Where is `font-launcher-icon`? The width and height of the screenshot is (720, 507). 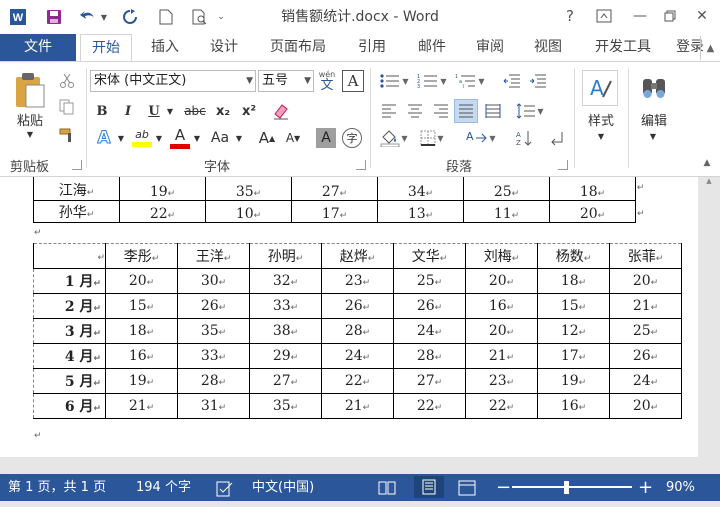 font-launcher-icon is located at coordinates (361, 165).